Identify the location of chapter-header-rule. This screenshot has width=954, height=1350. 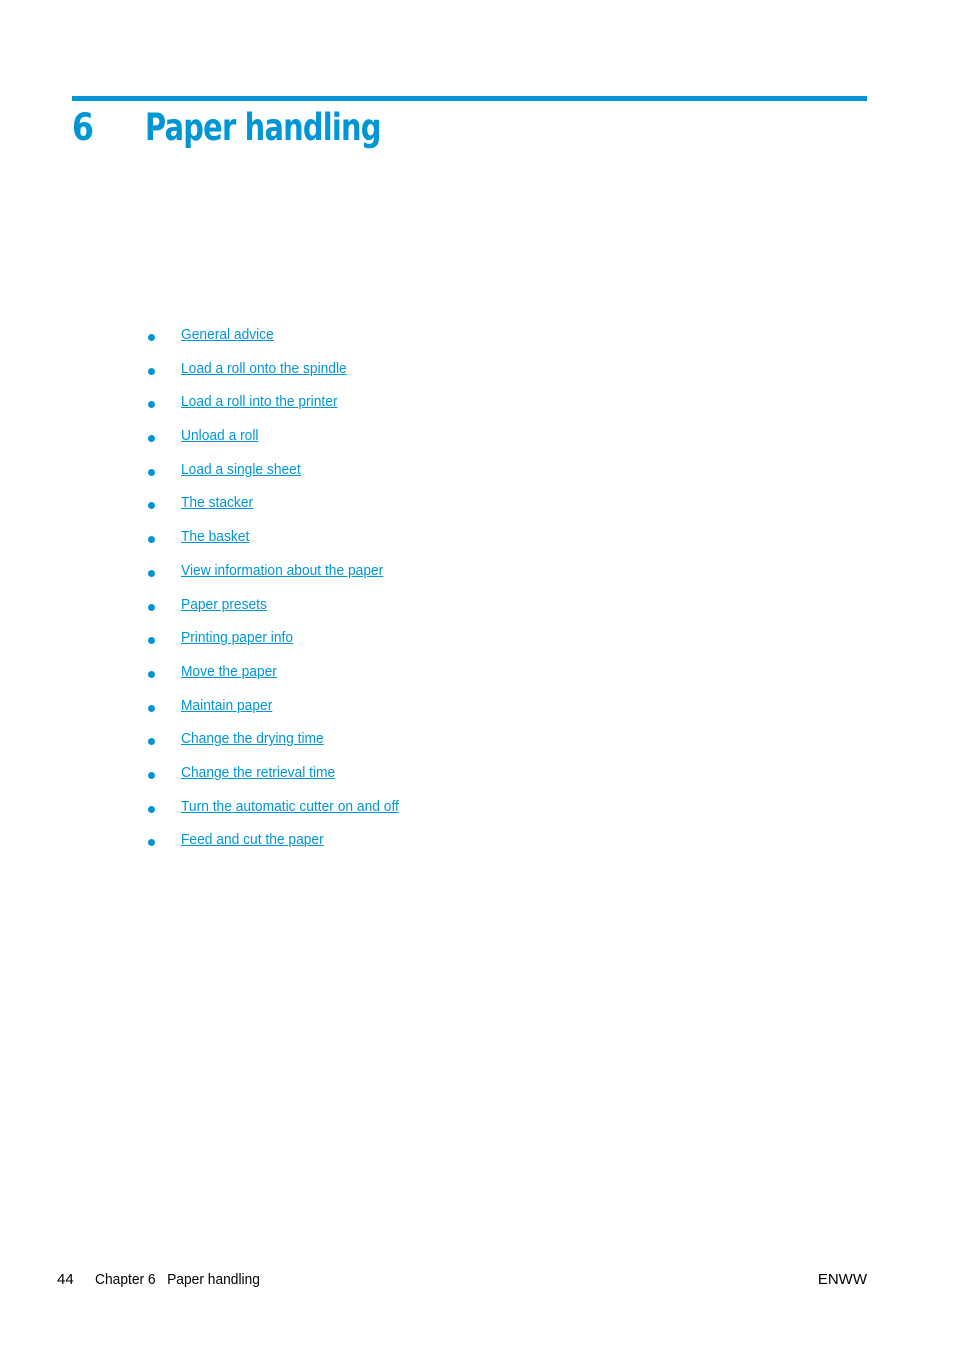
(469, 98).